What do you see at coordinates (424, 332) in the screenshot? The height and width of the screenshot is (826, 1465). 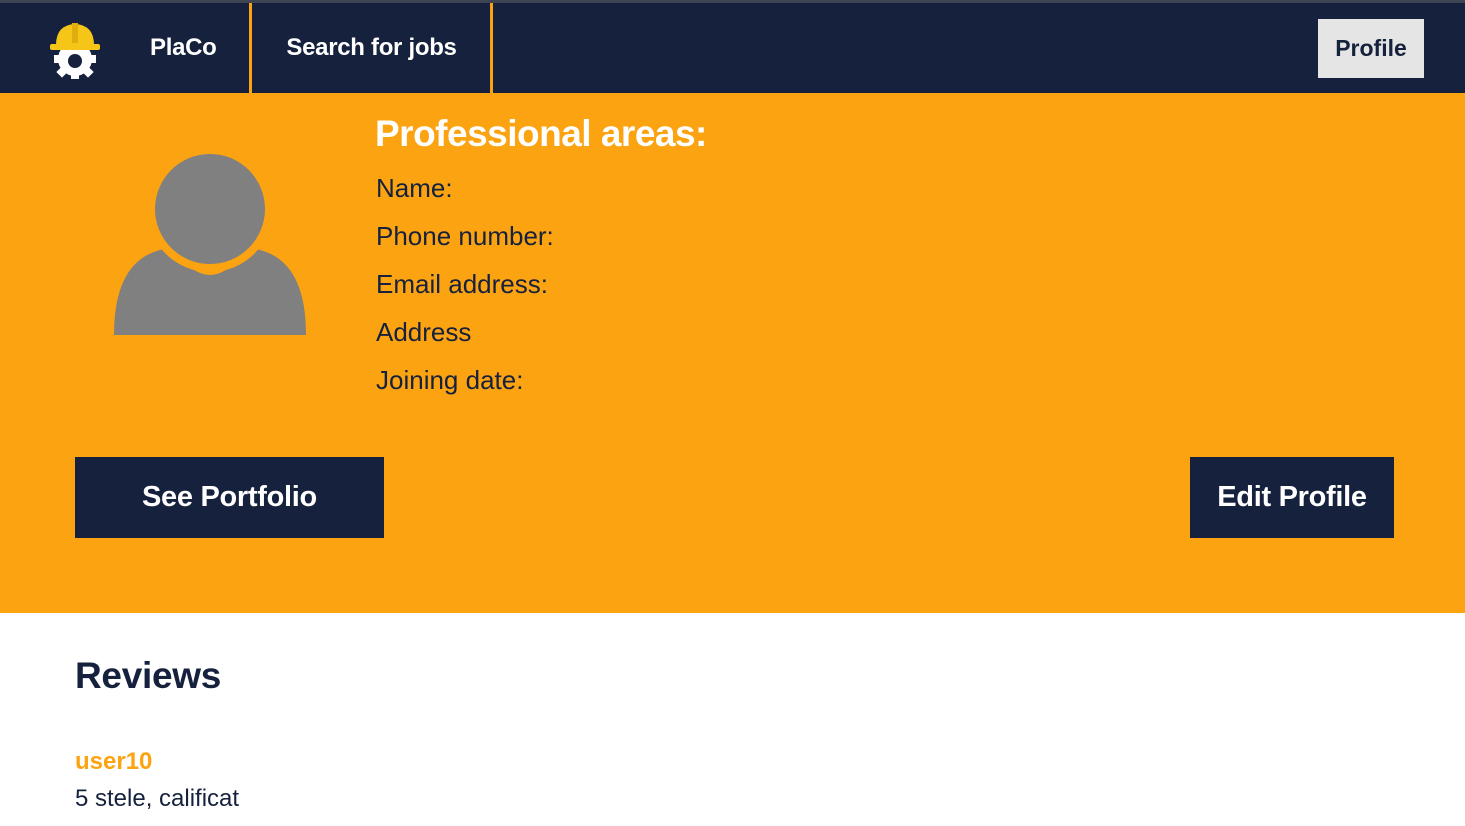 I see `address-label: Address` at bounding box center [424, 332].